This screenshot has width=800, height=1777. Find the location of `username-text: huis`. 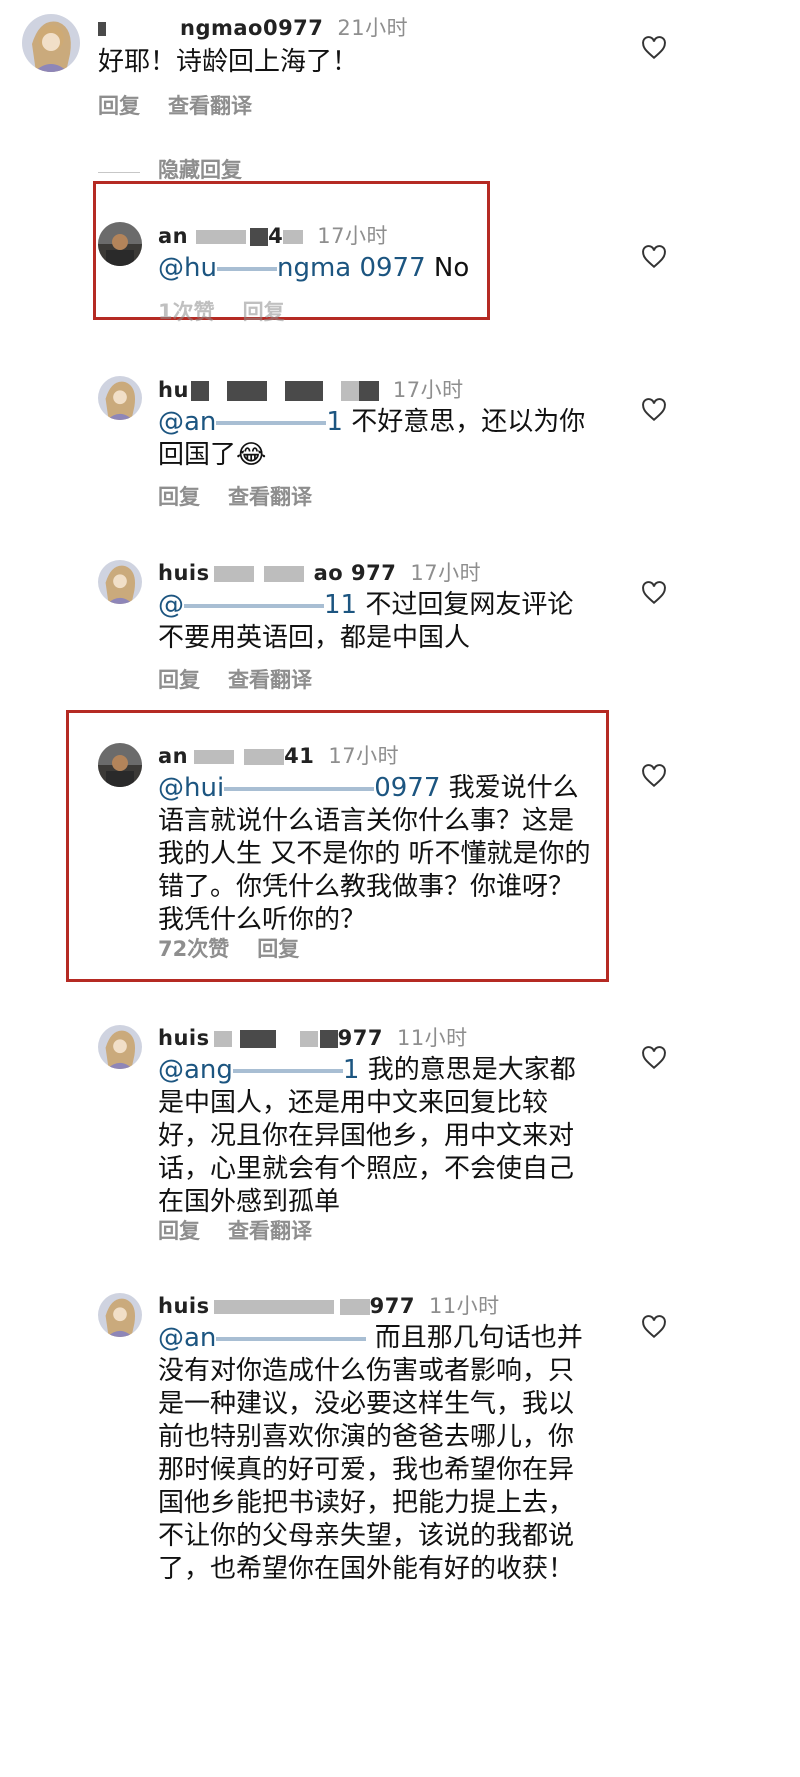

username-text: huis is located at coordinates (184, 1306).